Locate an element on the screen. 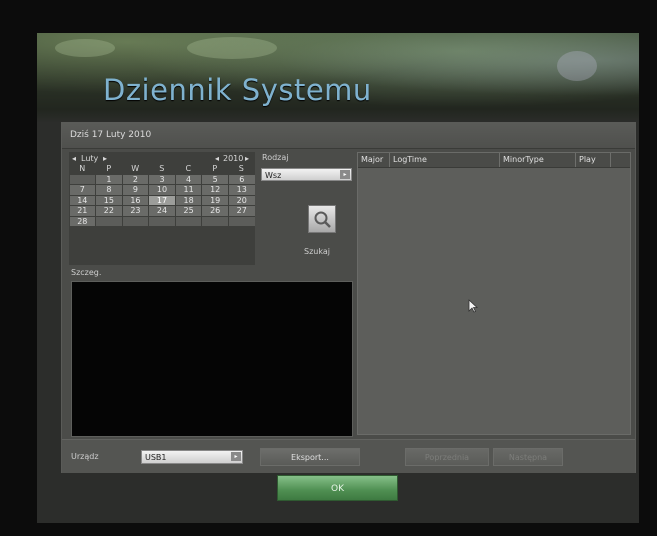 This screenshot has width=657, height=536. weekday-label: C is located at coordinates (188, 168).